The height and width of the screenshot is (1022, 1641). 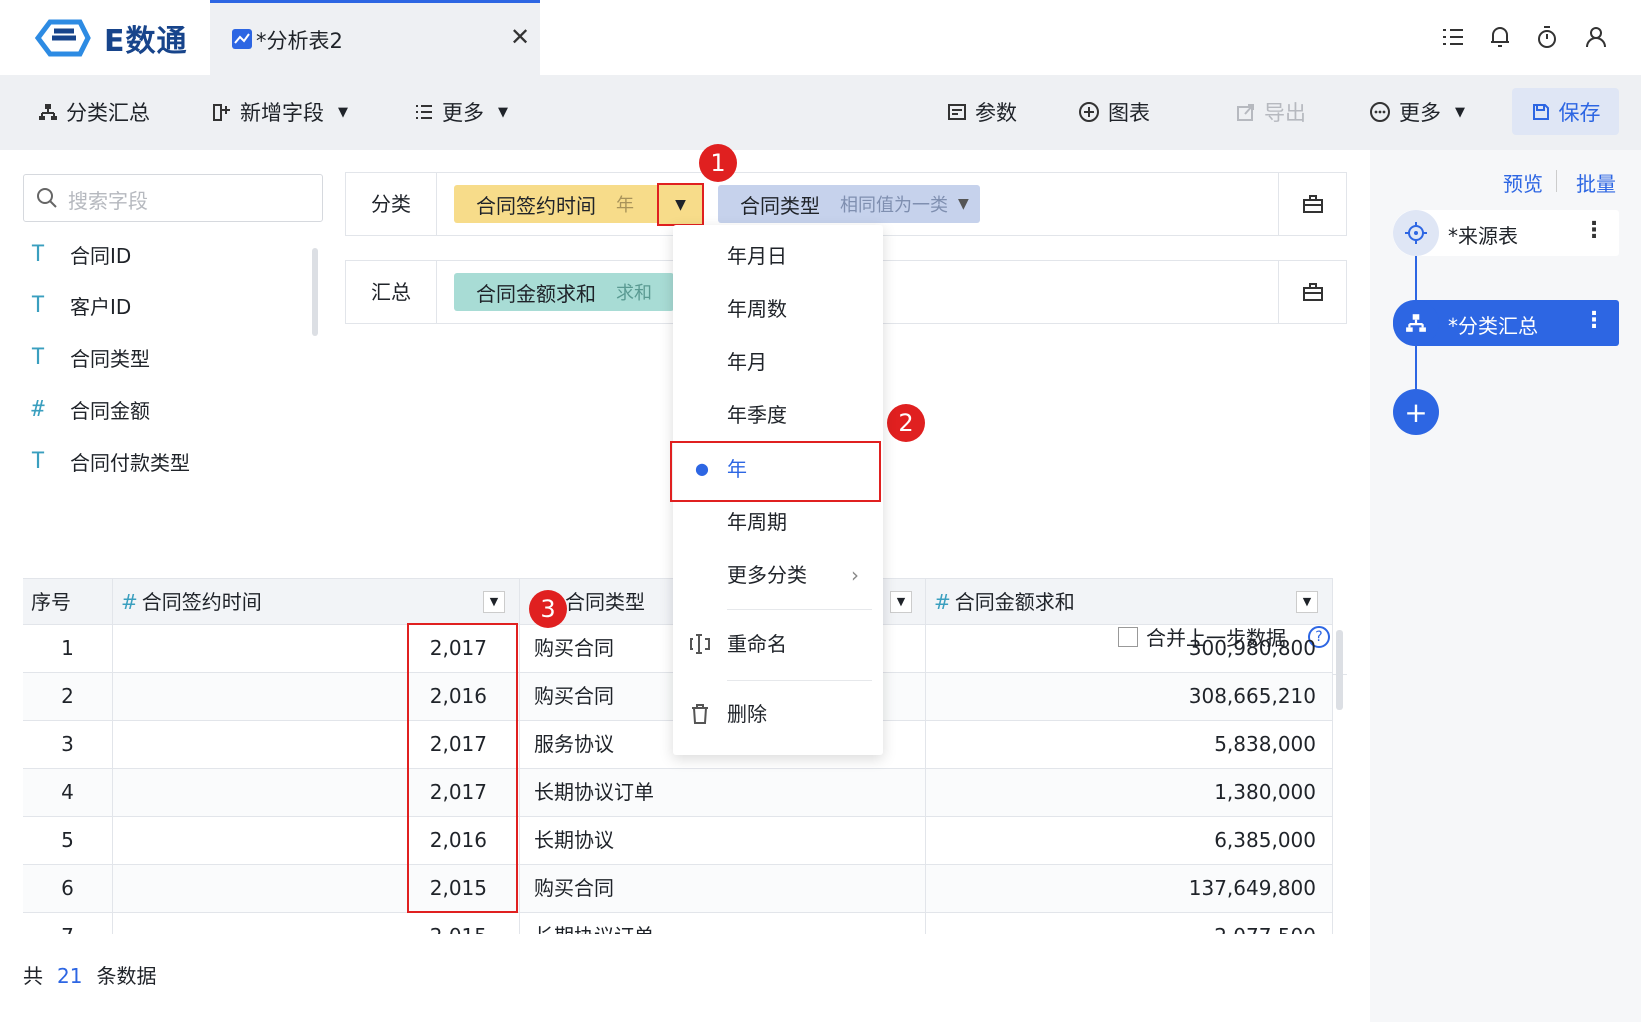 What do you see at coordinates (778, 415) in the screenshot?
I see `menu-item-year-quarter: 年季度` at bounding box center [778, 415].